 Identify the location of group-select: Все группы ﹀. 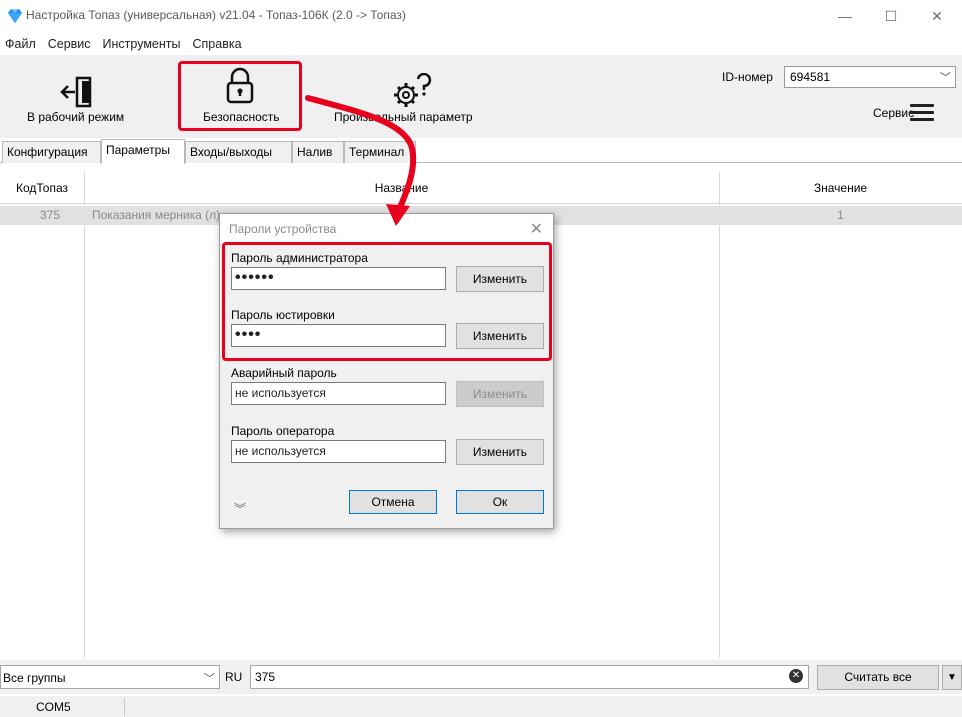
(110, 677).